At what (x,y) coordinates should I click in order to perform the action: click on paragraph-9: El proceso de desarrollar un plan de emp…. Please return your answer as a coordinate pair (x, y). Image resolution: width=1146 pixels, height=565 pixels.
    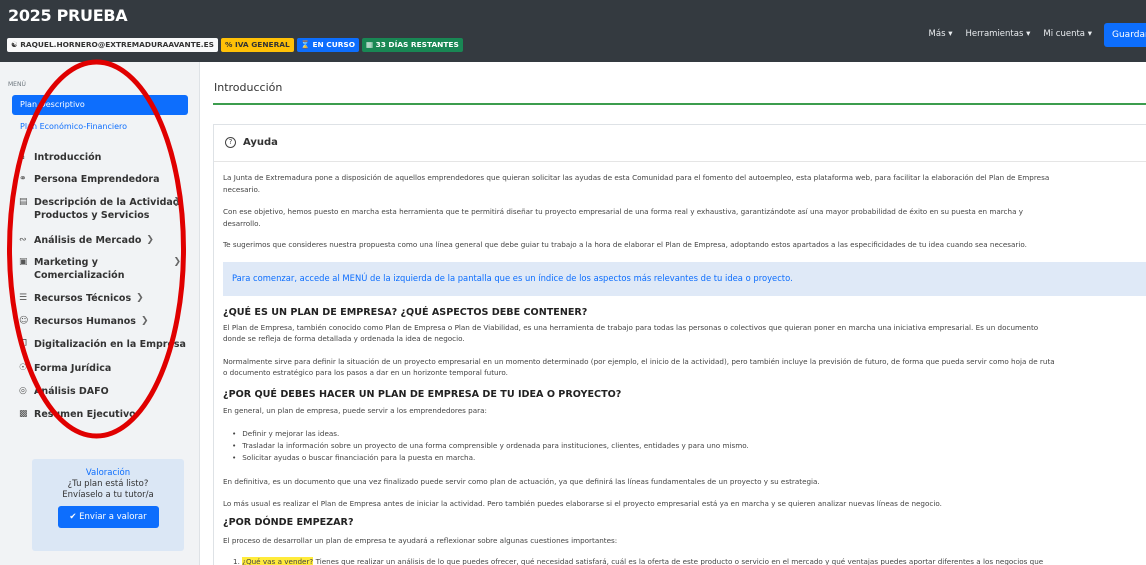
    Looking at the image, I should click on (420, 540).